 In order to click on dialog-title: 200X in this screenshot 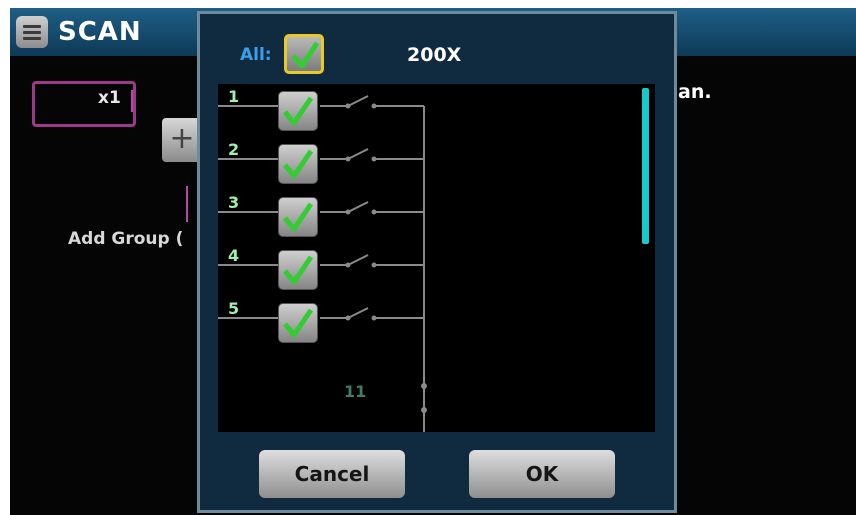, I will do `click(434, 55)`.